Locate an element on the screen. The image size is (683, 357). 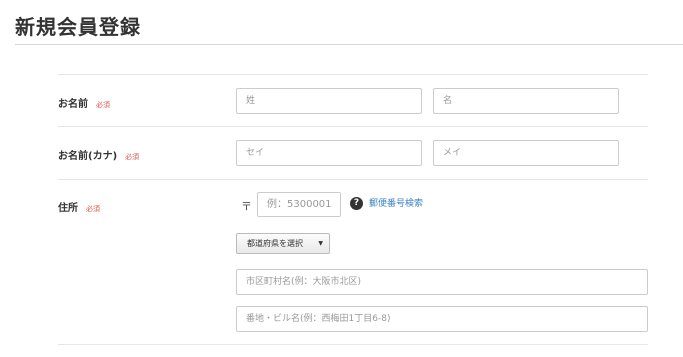
postal-code-input is located at coordinates (299, 204).